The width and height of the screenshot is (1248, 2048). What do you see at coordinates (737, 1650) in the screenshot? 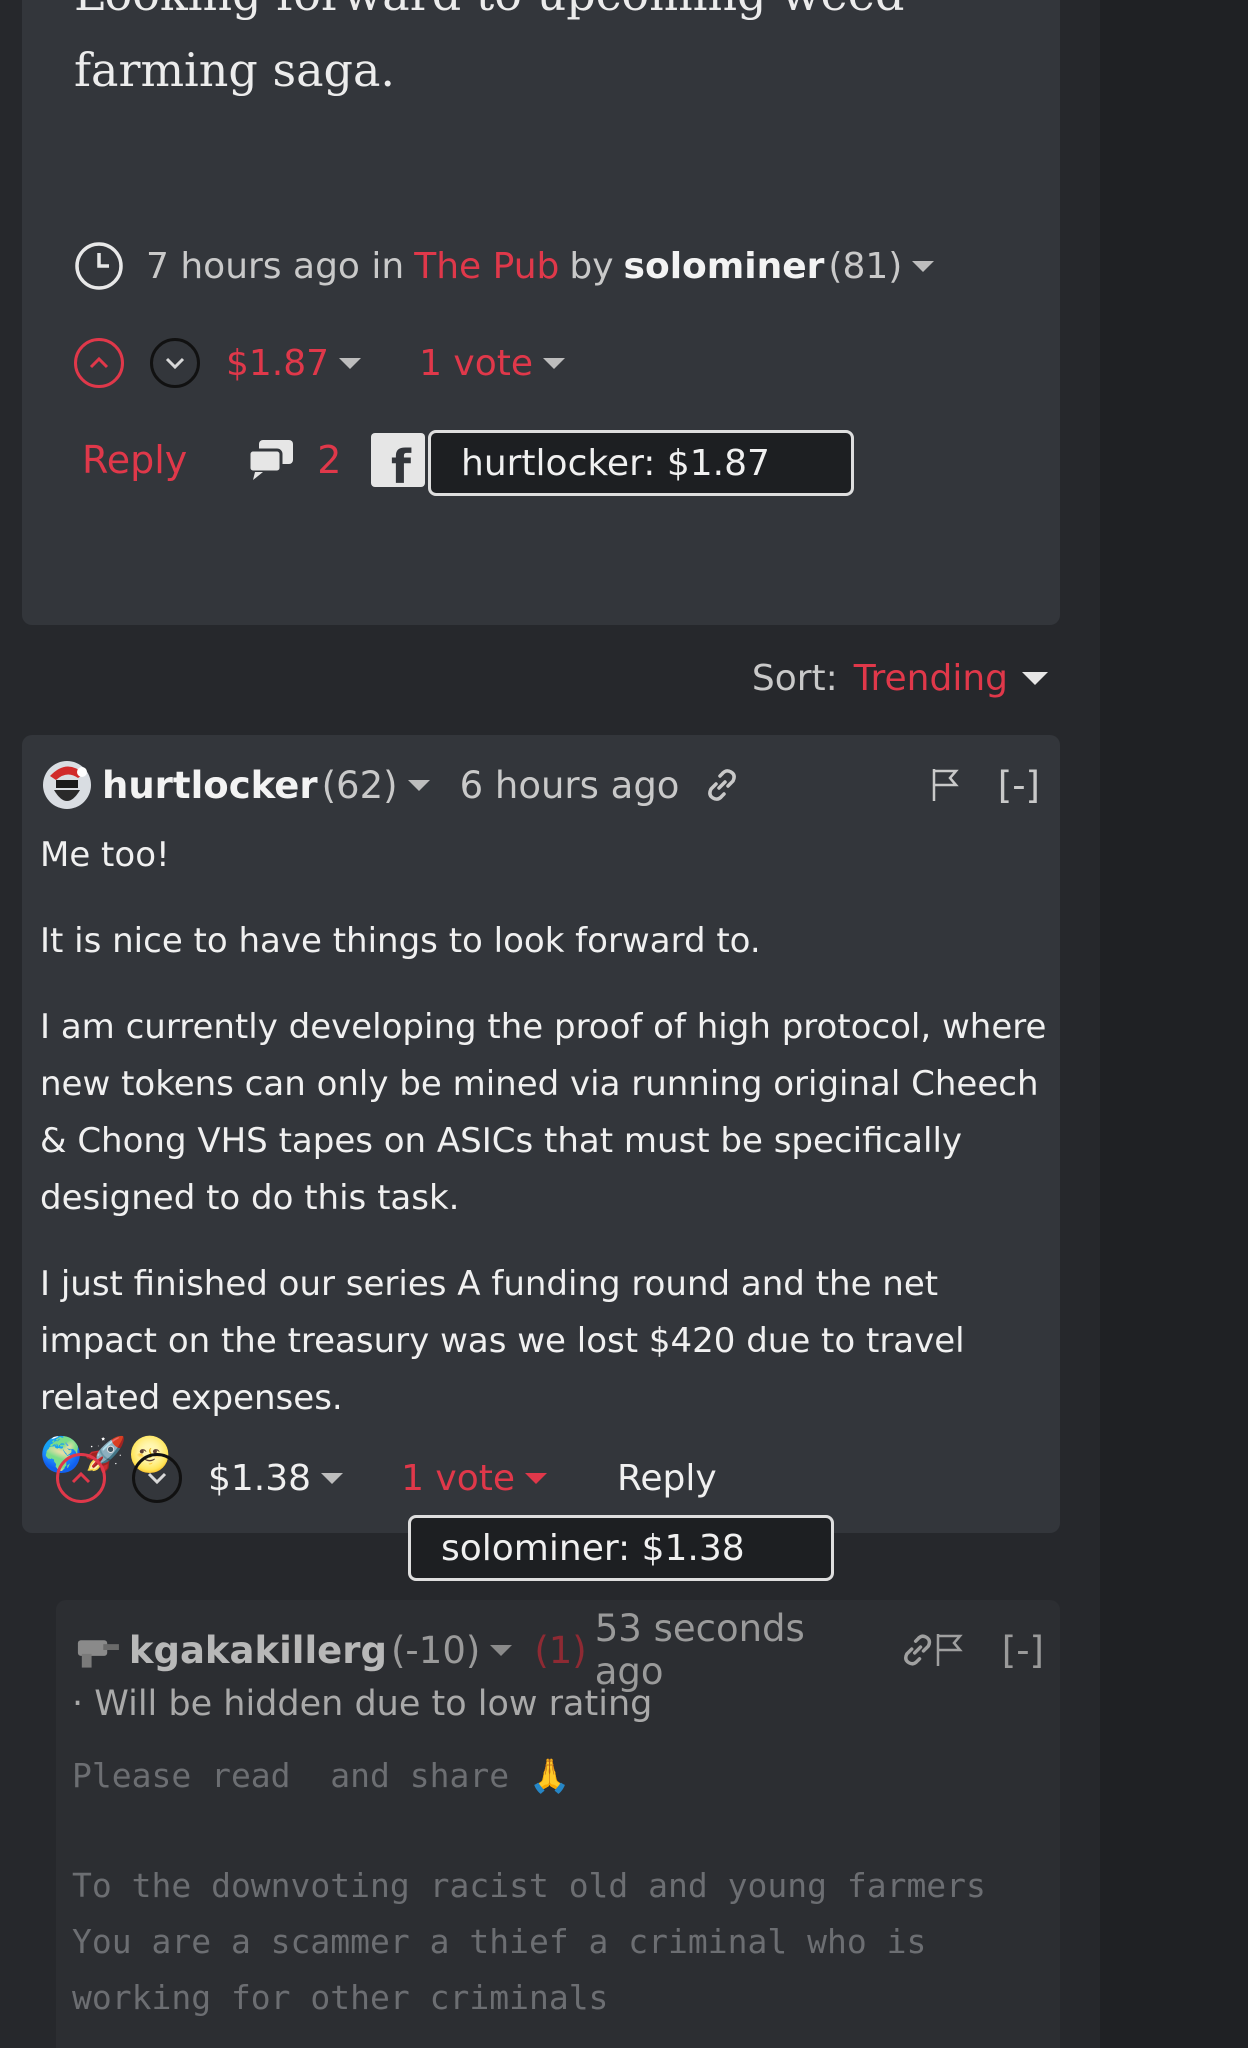
I see `reply-time: 53 seconds ago` at bounding box center [737, 1650].